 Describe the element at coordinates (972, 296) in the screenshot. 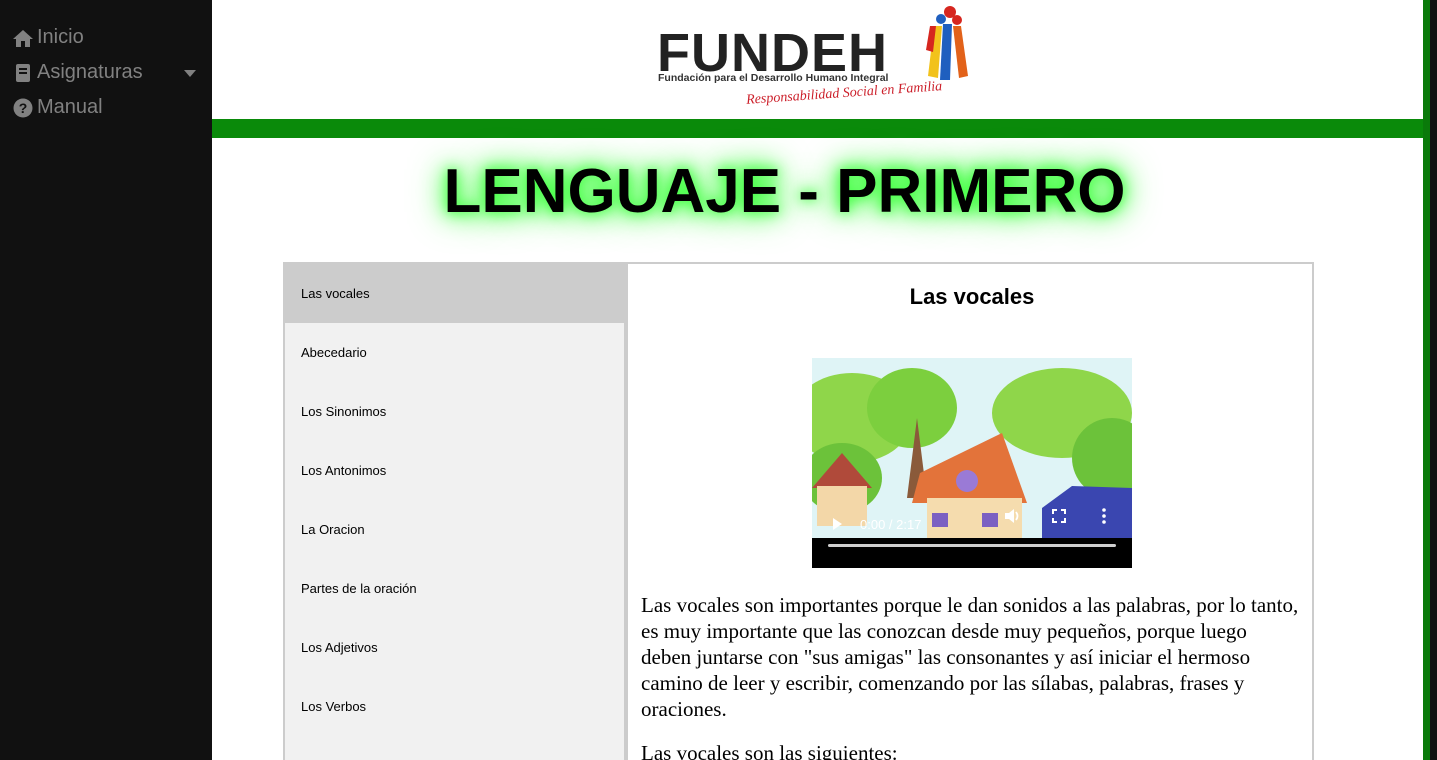

I see `lesson-heading: Las vocales` at that location.